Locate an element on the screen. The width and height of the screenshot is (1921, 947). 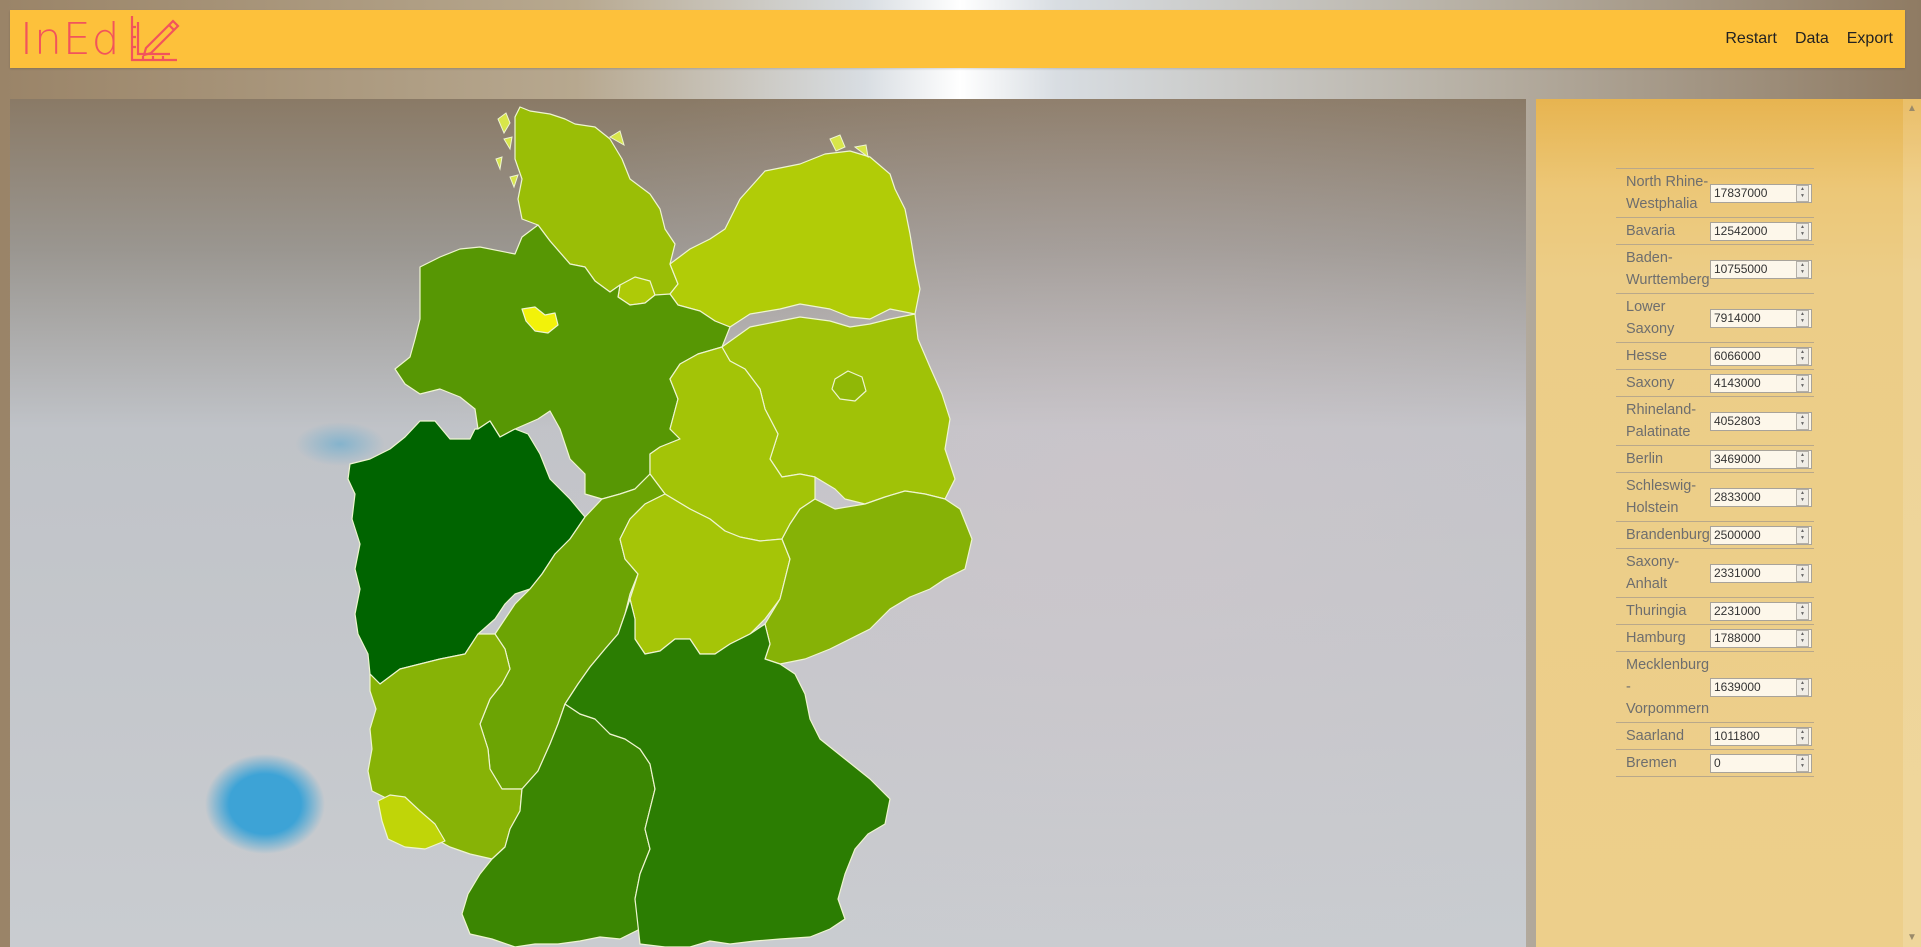
value-stepper: 2231000 ▲ ▼ is located at coordinates (1761, 611).